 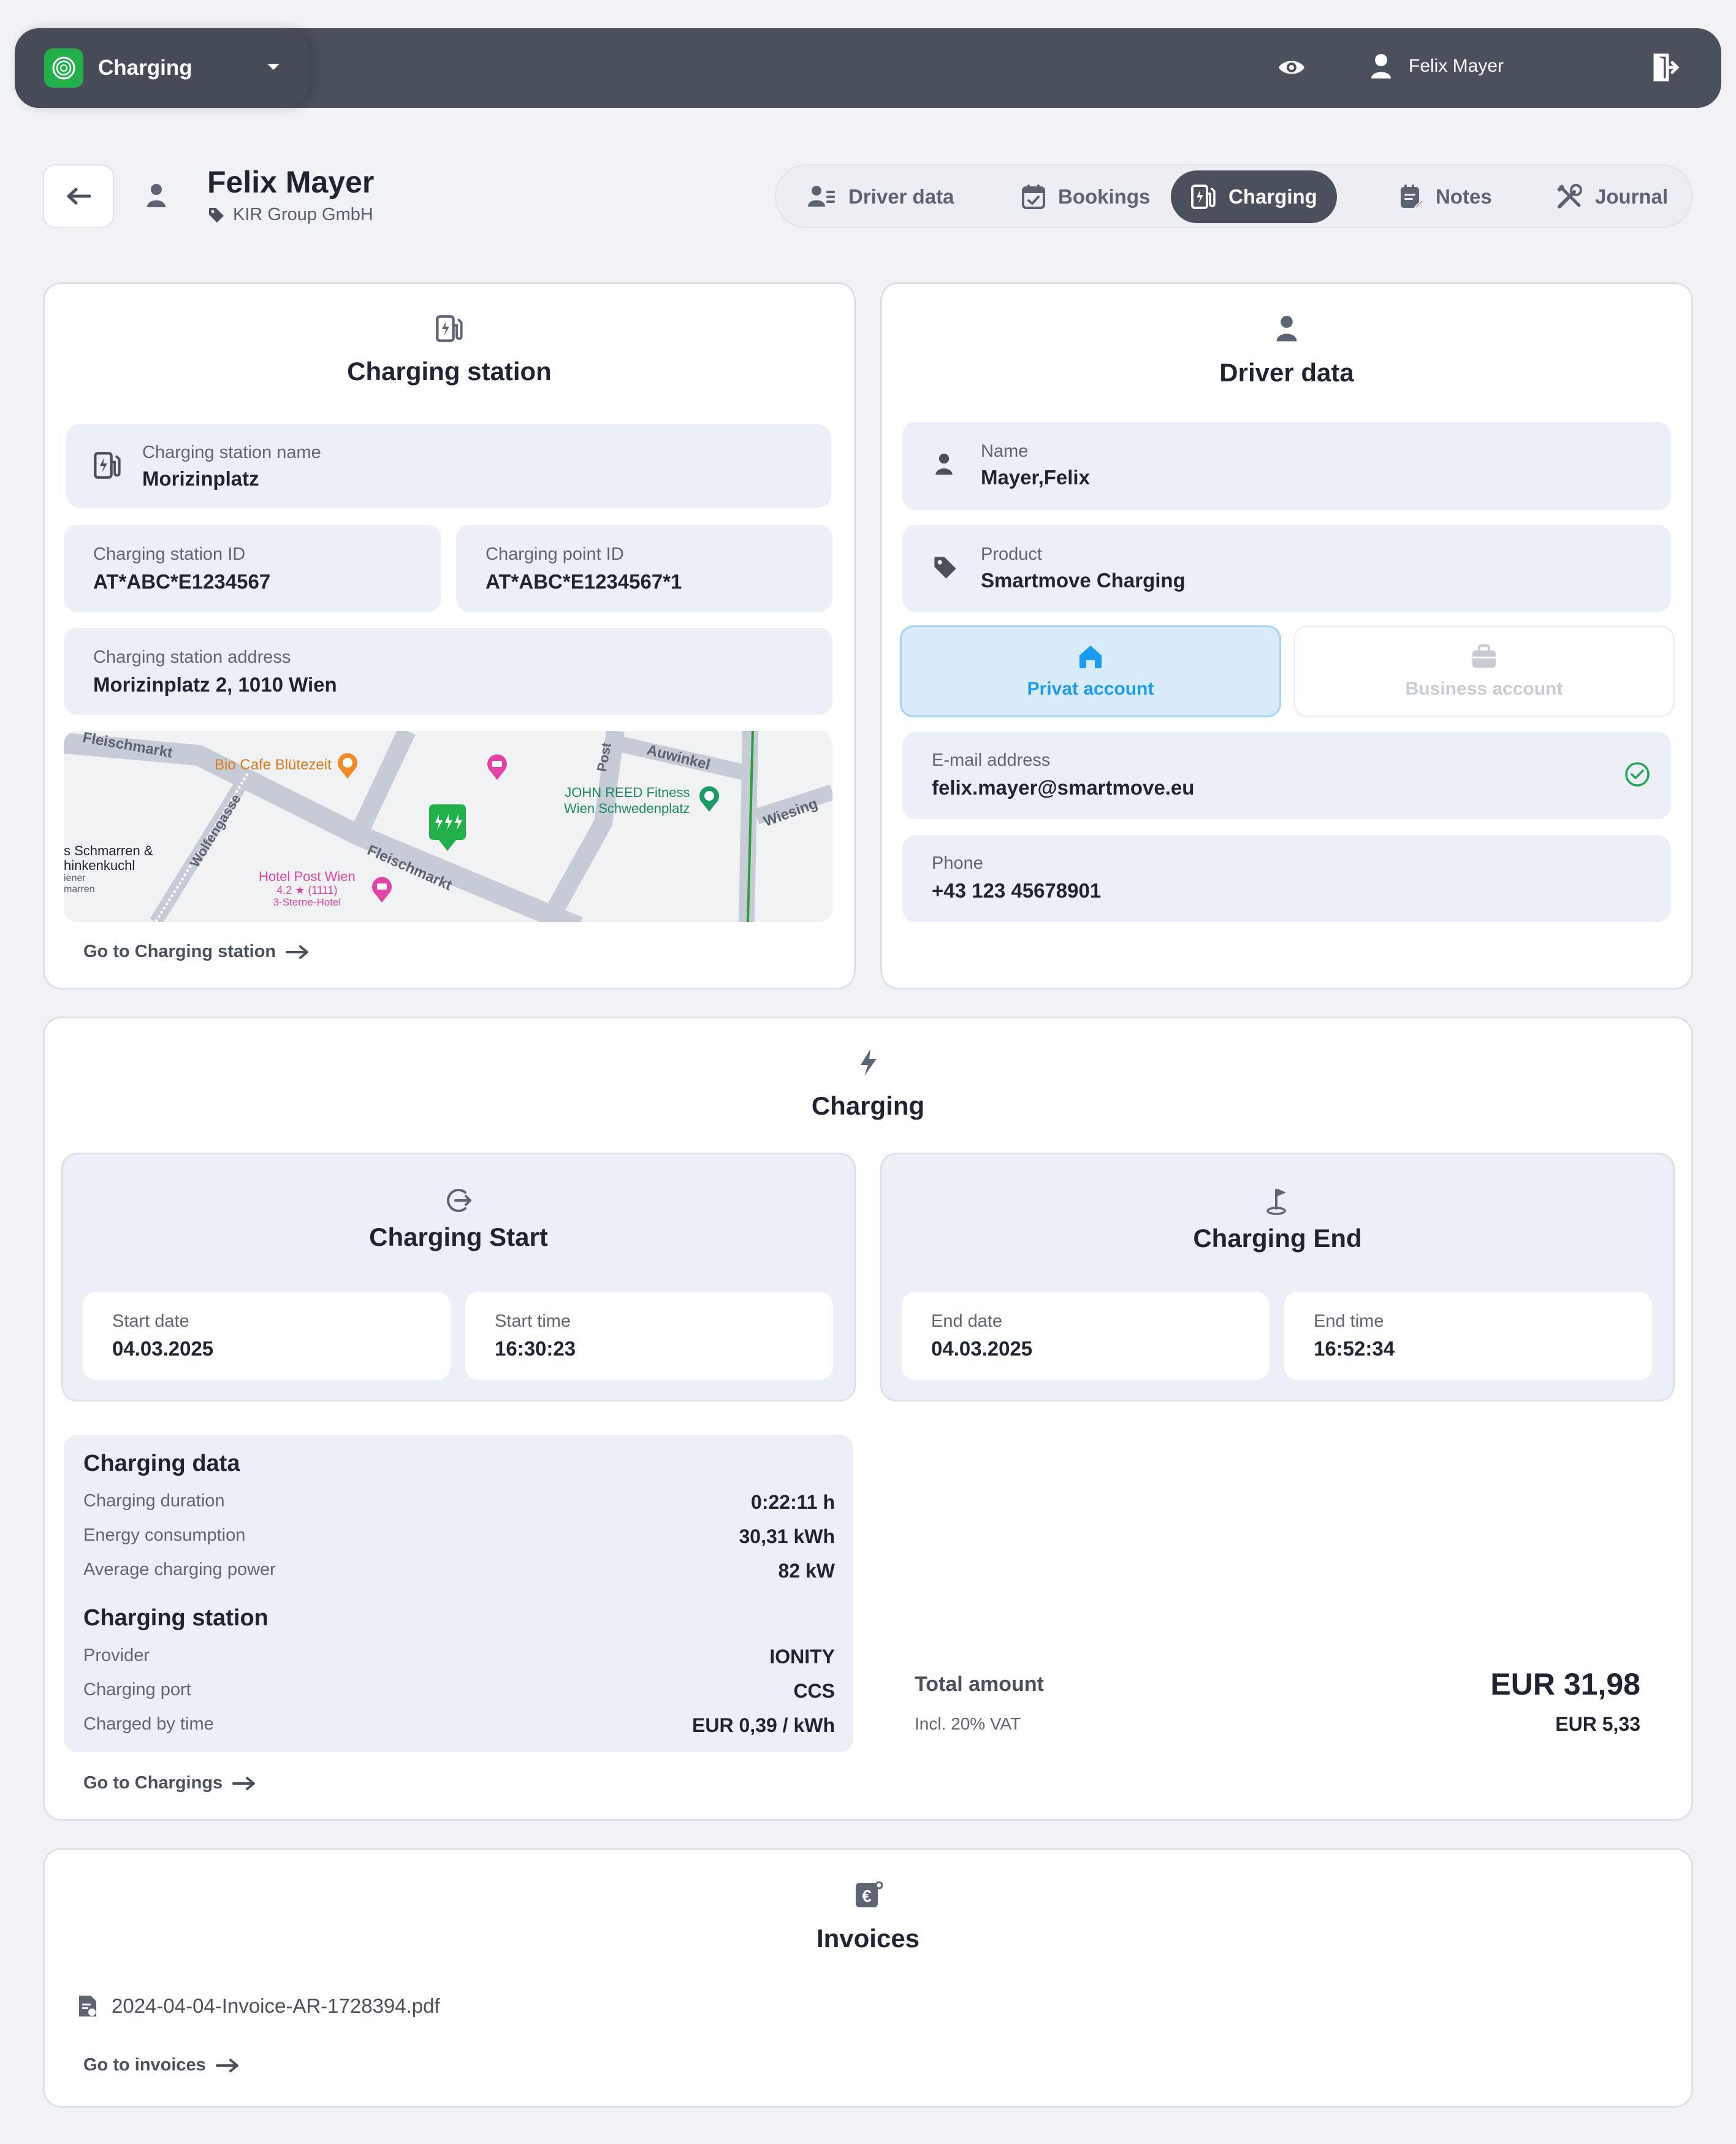 What do you see at coordinates (1565, 1684) in the screenshot?
I see `total-amount-value: EUR 31,98` at bounding box center [1565, 1684].